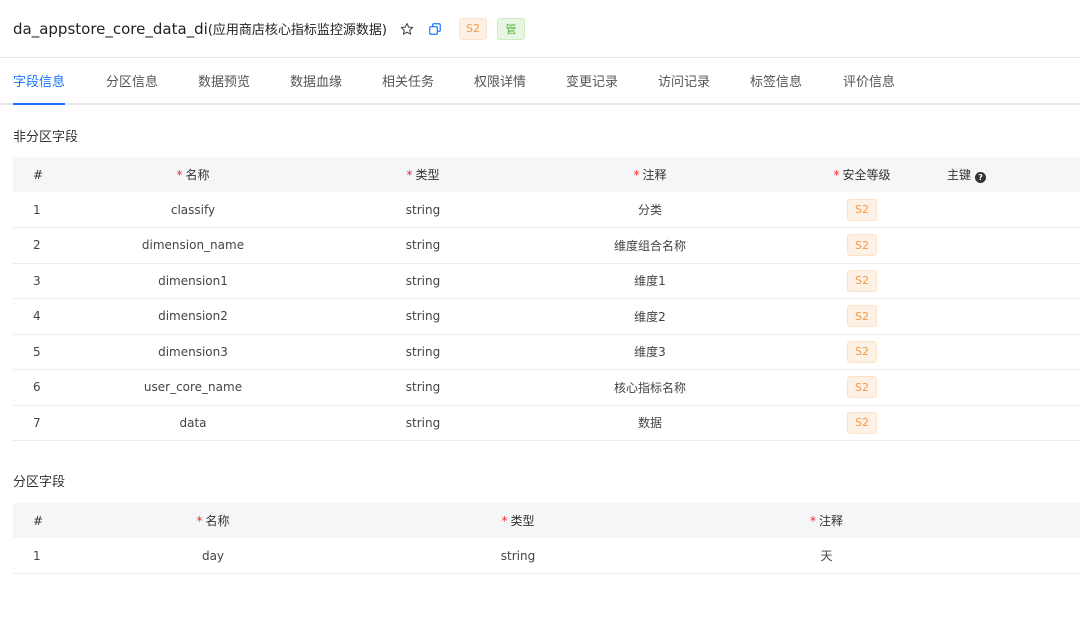 The image size is (1080, 620). What do you see at coordinates (592, 80) in the screenshot?
I see `tab-change-log: 变更记录` at bounding box center [592, 80].